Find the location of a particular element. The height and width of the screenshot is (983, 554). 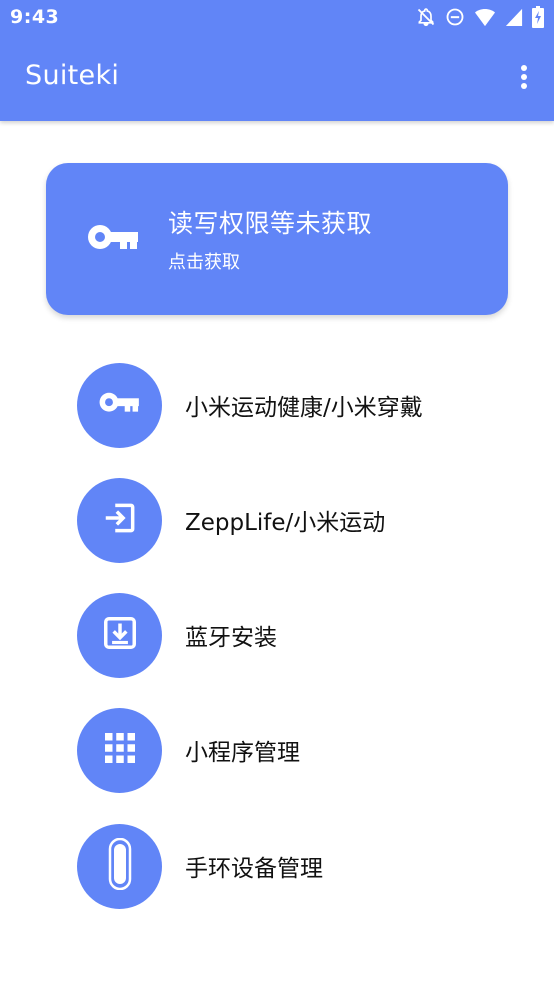

menu-item-label: 手环设备管理 is located at coordinates (254, 869).